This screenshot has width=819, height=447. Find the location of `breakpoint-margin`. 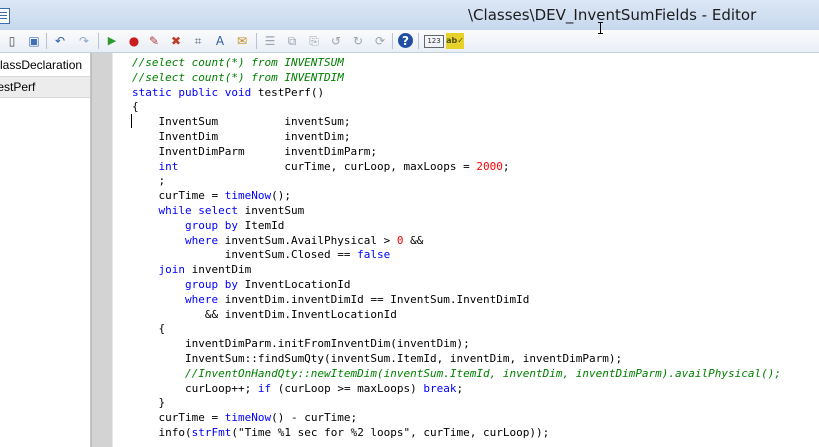

breakpoint-margin is located at coordinates (102, 250).